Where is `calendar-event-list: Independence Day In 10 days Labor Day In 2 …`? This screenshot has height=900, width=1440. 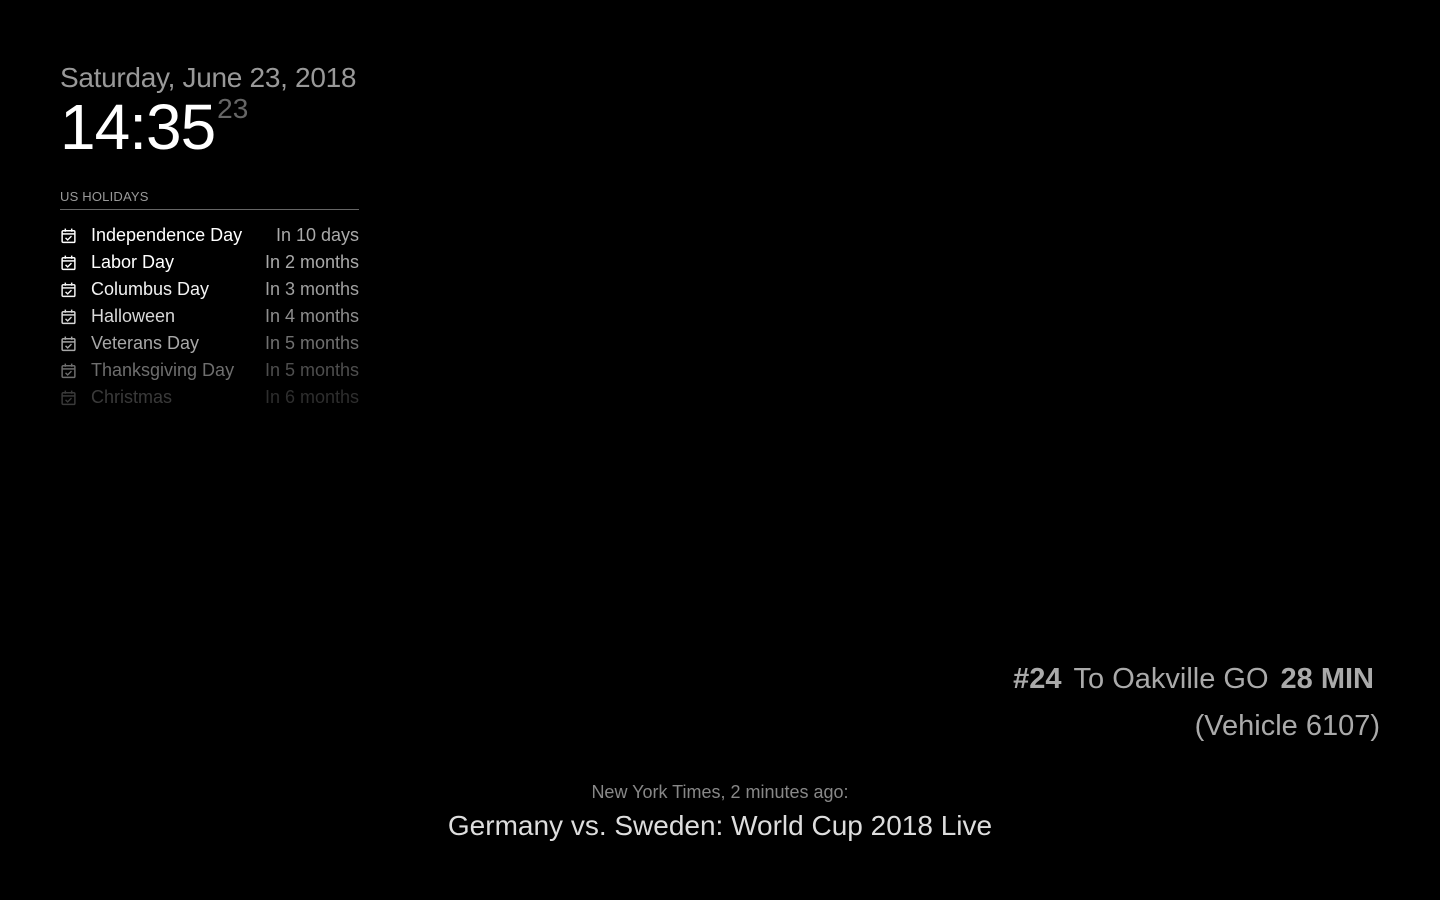
calendar-event-list: Independence Day In 10 days Labor Day In 2 … is located at coordinates (209, 316).